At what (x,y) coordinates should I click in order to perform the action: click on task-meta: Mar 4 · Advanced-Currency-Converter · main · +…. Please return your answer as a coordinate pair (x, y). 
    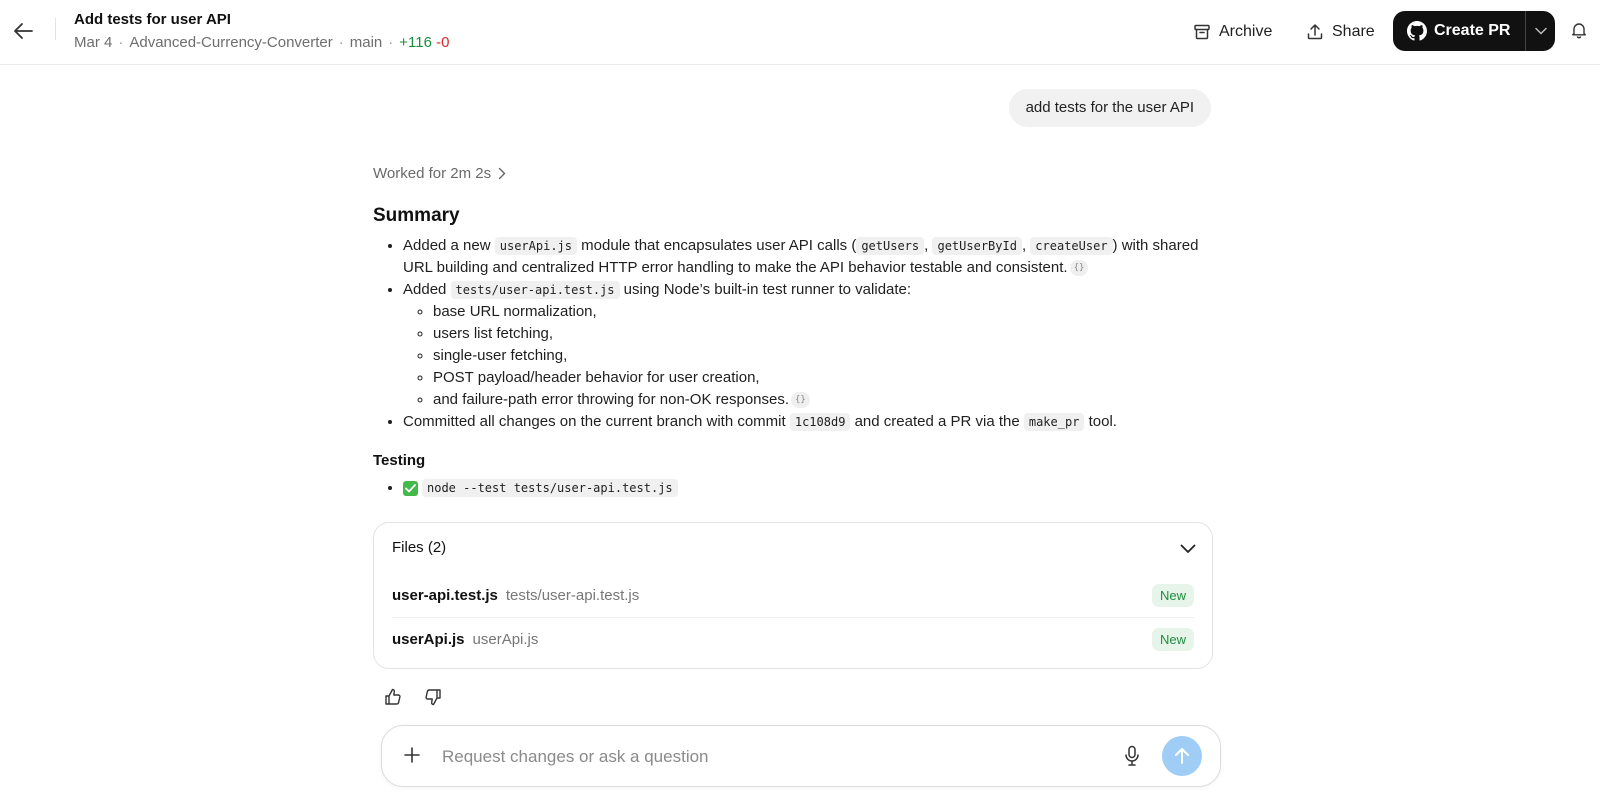
    Looking at the image, I should click on (262, 42).